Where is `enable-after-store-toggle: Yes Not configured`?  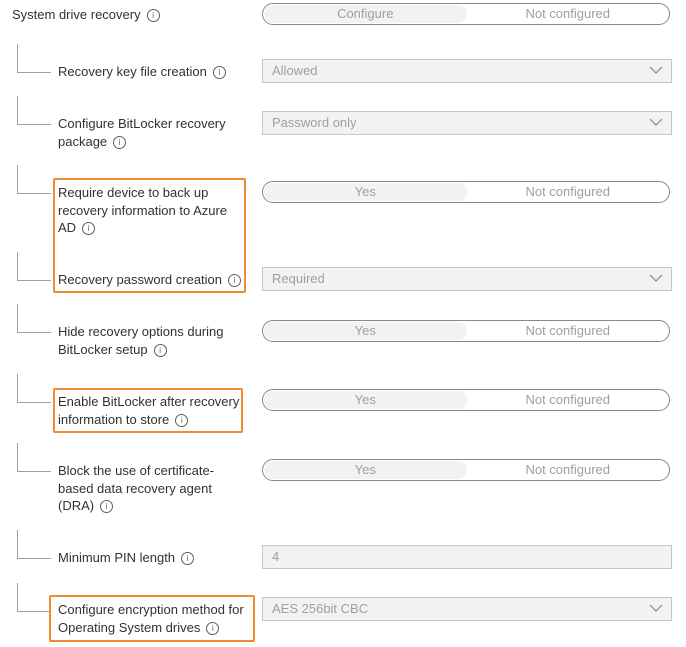 enable-after-store-toggle: Yes Not configured is located at coordinates (466, 400).